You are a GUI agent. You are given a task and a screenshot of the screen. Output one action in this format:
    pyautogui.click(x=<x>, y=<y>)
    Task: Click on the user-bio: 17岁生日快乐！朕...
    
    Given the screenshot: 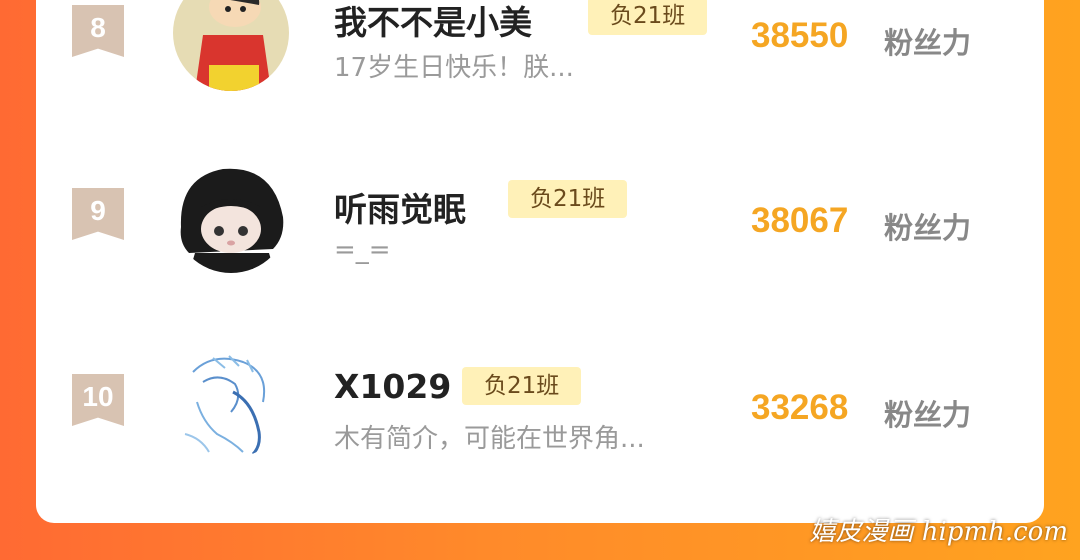 What is the action you would take?
    pyautogui.click(x=454, y=68)
    